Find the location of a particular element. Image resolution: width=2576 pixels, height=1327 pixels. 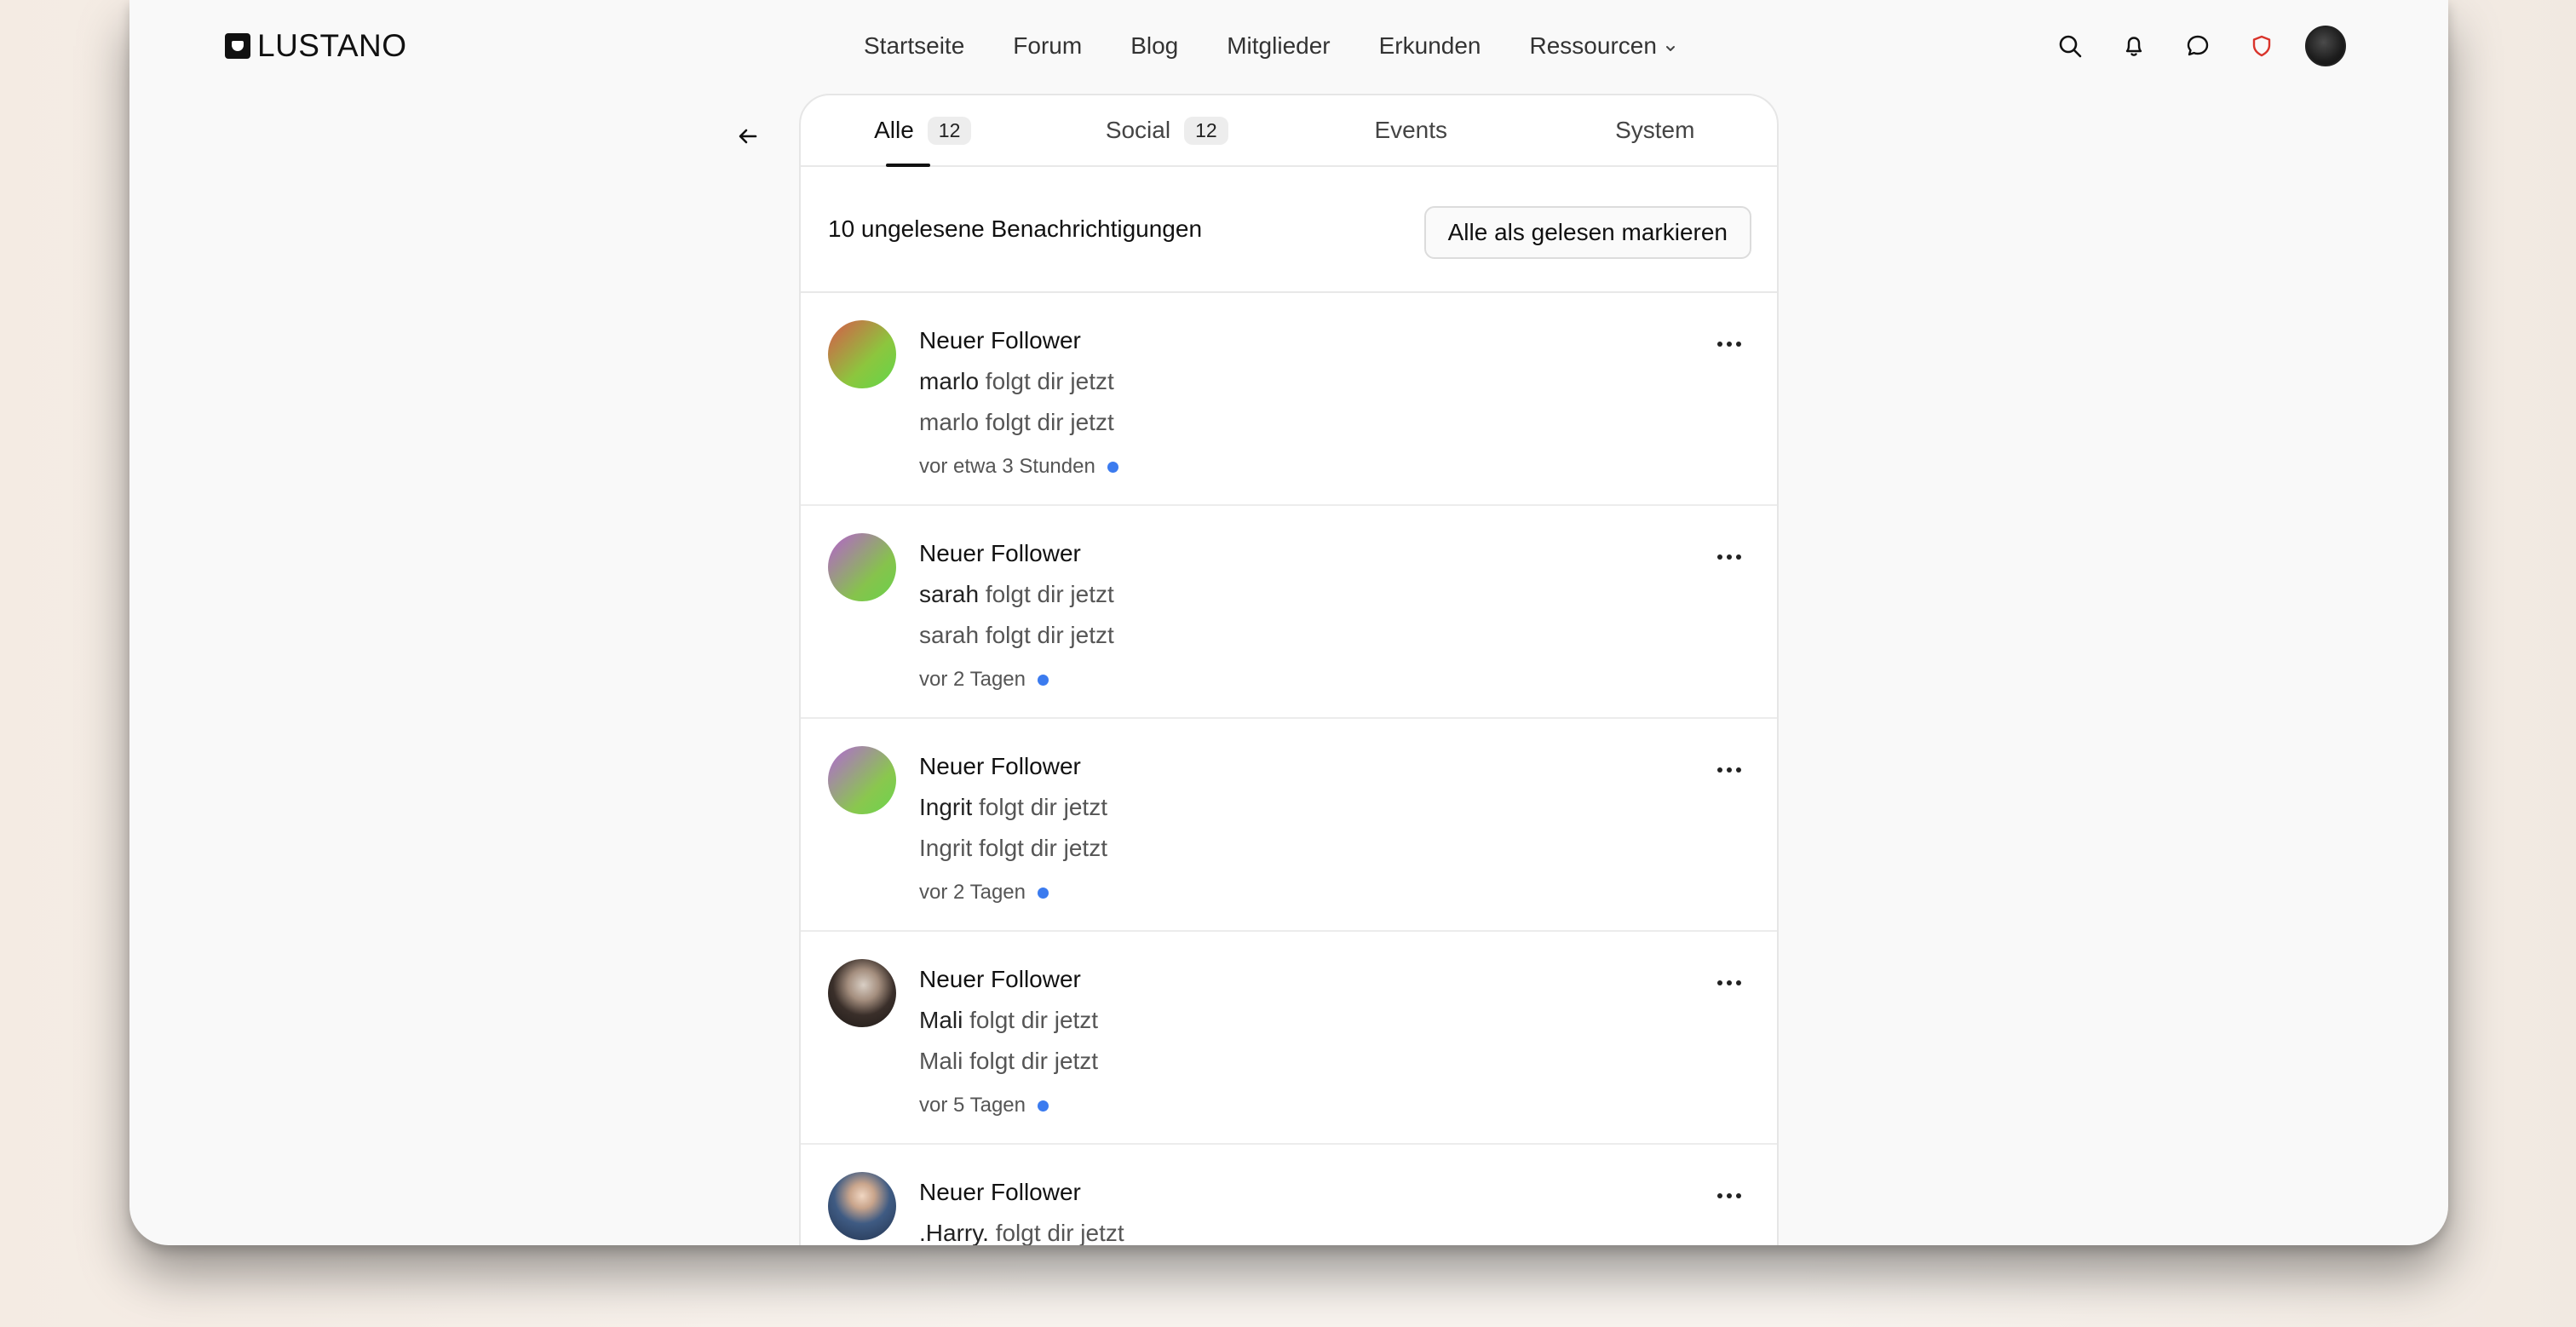

notification-time-text: vor 5 Tagen is located at coordinates (972, 1105).